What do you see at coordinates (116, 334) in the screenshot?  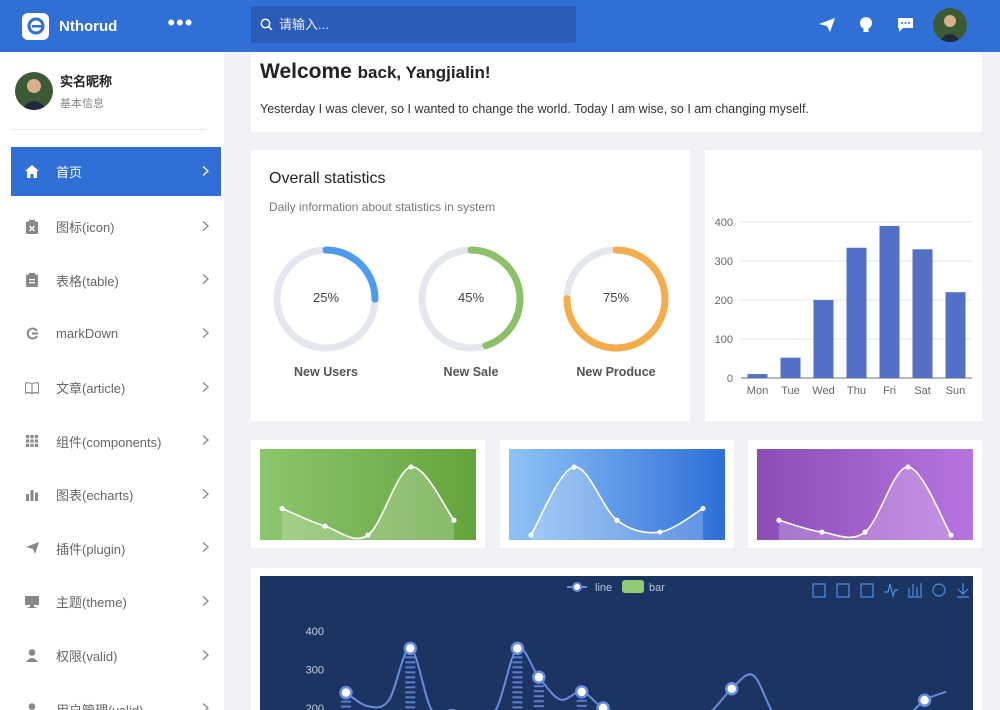 I see `sidebar-item-markdown: markDown` at bounding box center [116, 334].